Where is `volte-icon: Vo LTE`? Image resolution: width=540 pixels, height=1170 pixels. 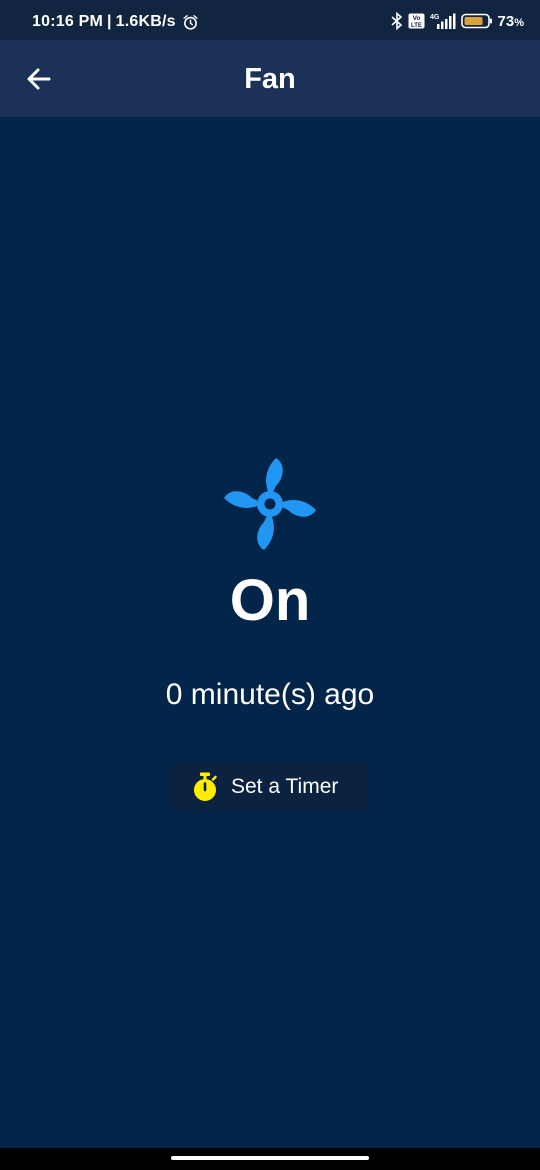
volte-icon: Vo LTE is located at coordinates (416, 21).